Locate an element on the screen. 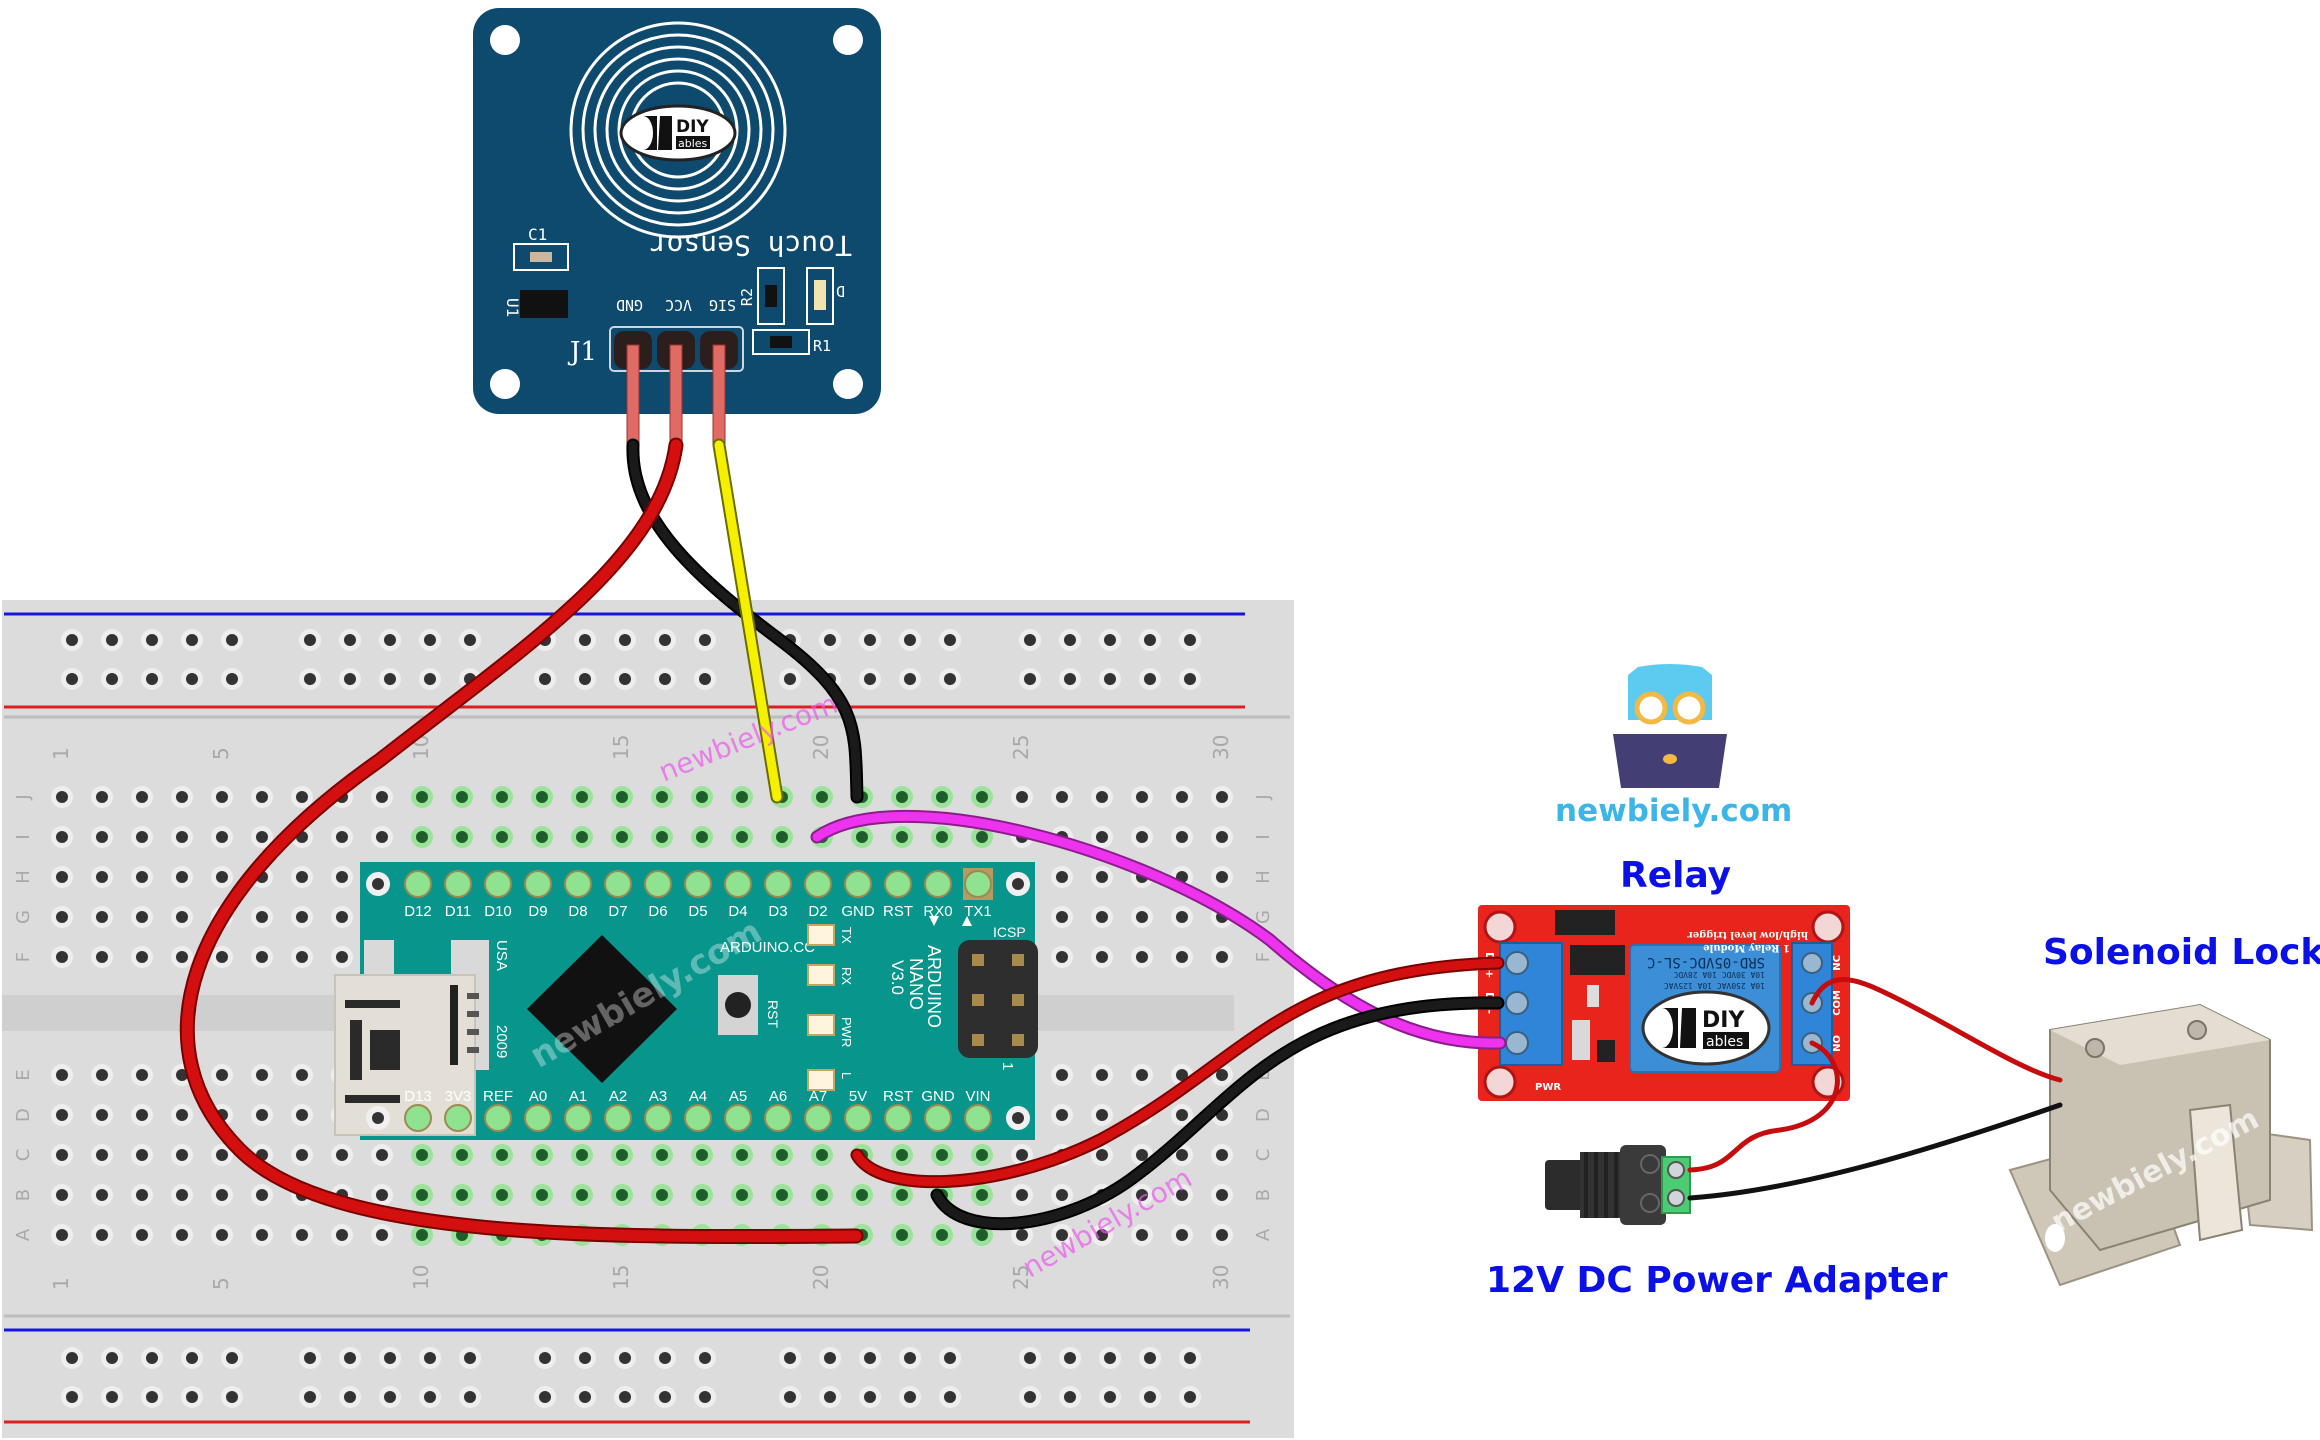 The width and height of the screenshot is (2320, 1440). touch-sensor-title: Touch Sensor is located at coordinates (751, 245).